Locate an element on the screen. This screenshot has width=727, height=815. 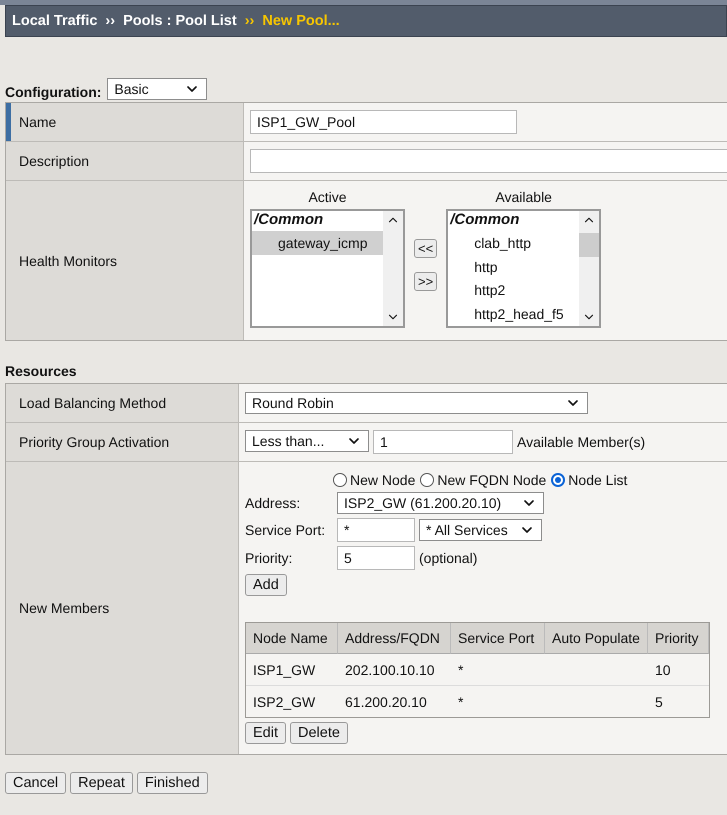
radio-label: New FQDN Node is located at coordinates (491, 480).